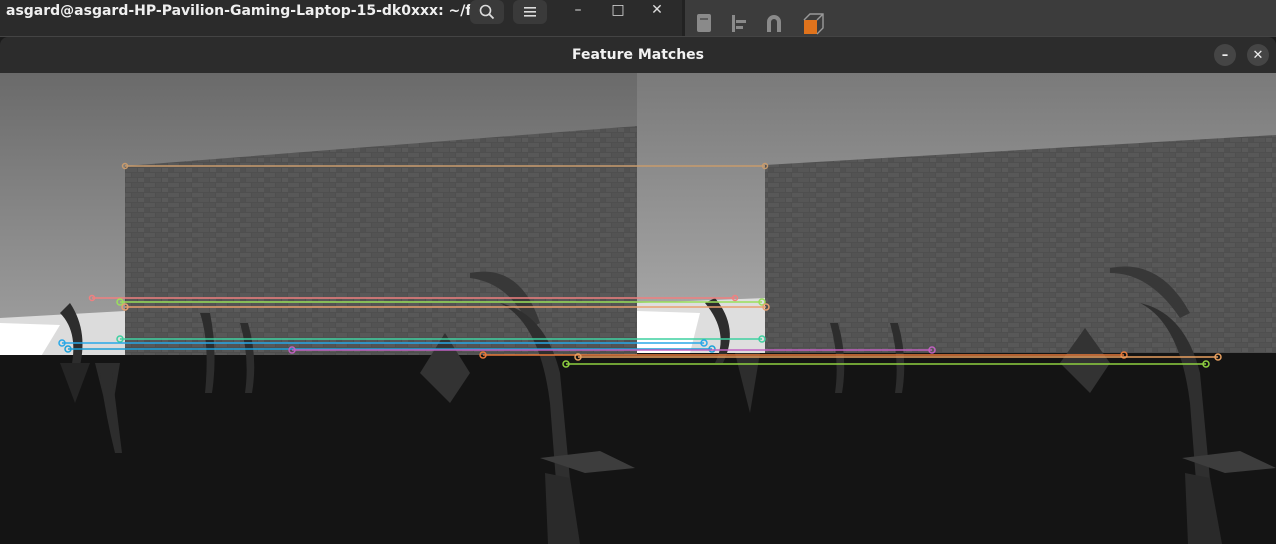  I want to click on window-minimize-button: –, so click(1225, 55).